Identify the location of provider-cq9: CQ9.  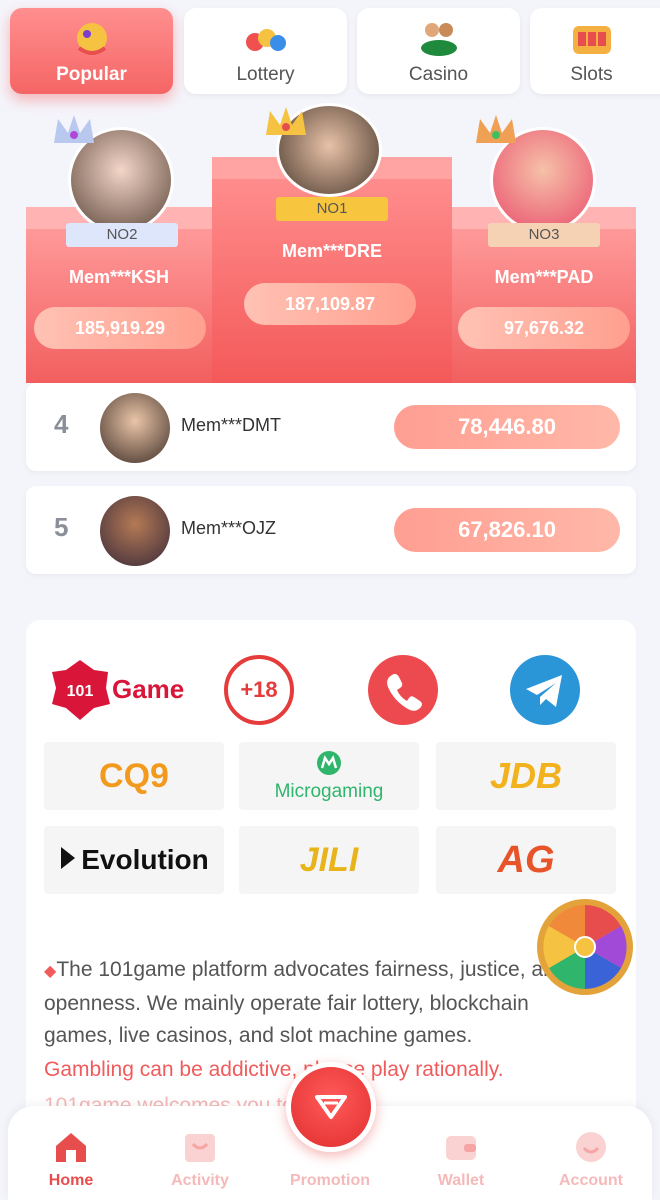
(134, 776).